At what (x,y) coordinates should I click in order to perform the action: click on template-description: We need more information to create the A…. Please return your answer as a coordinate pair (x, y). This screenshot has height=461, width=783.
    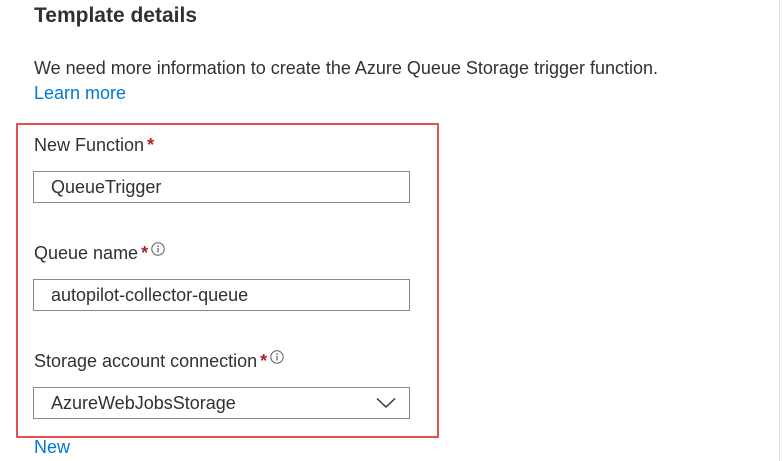
    Looking at the image, I should click on (346, 68).